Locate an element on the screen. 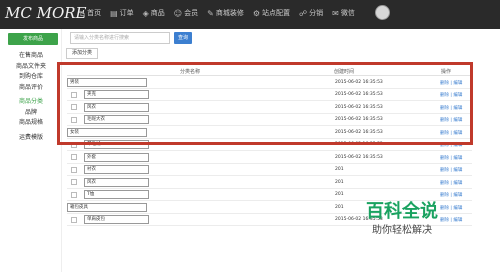 Image resolution: width=500 pixels, height=272 pixels. nav-item-label: 分销 is located at coordinates (316, 13).